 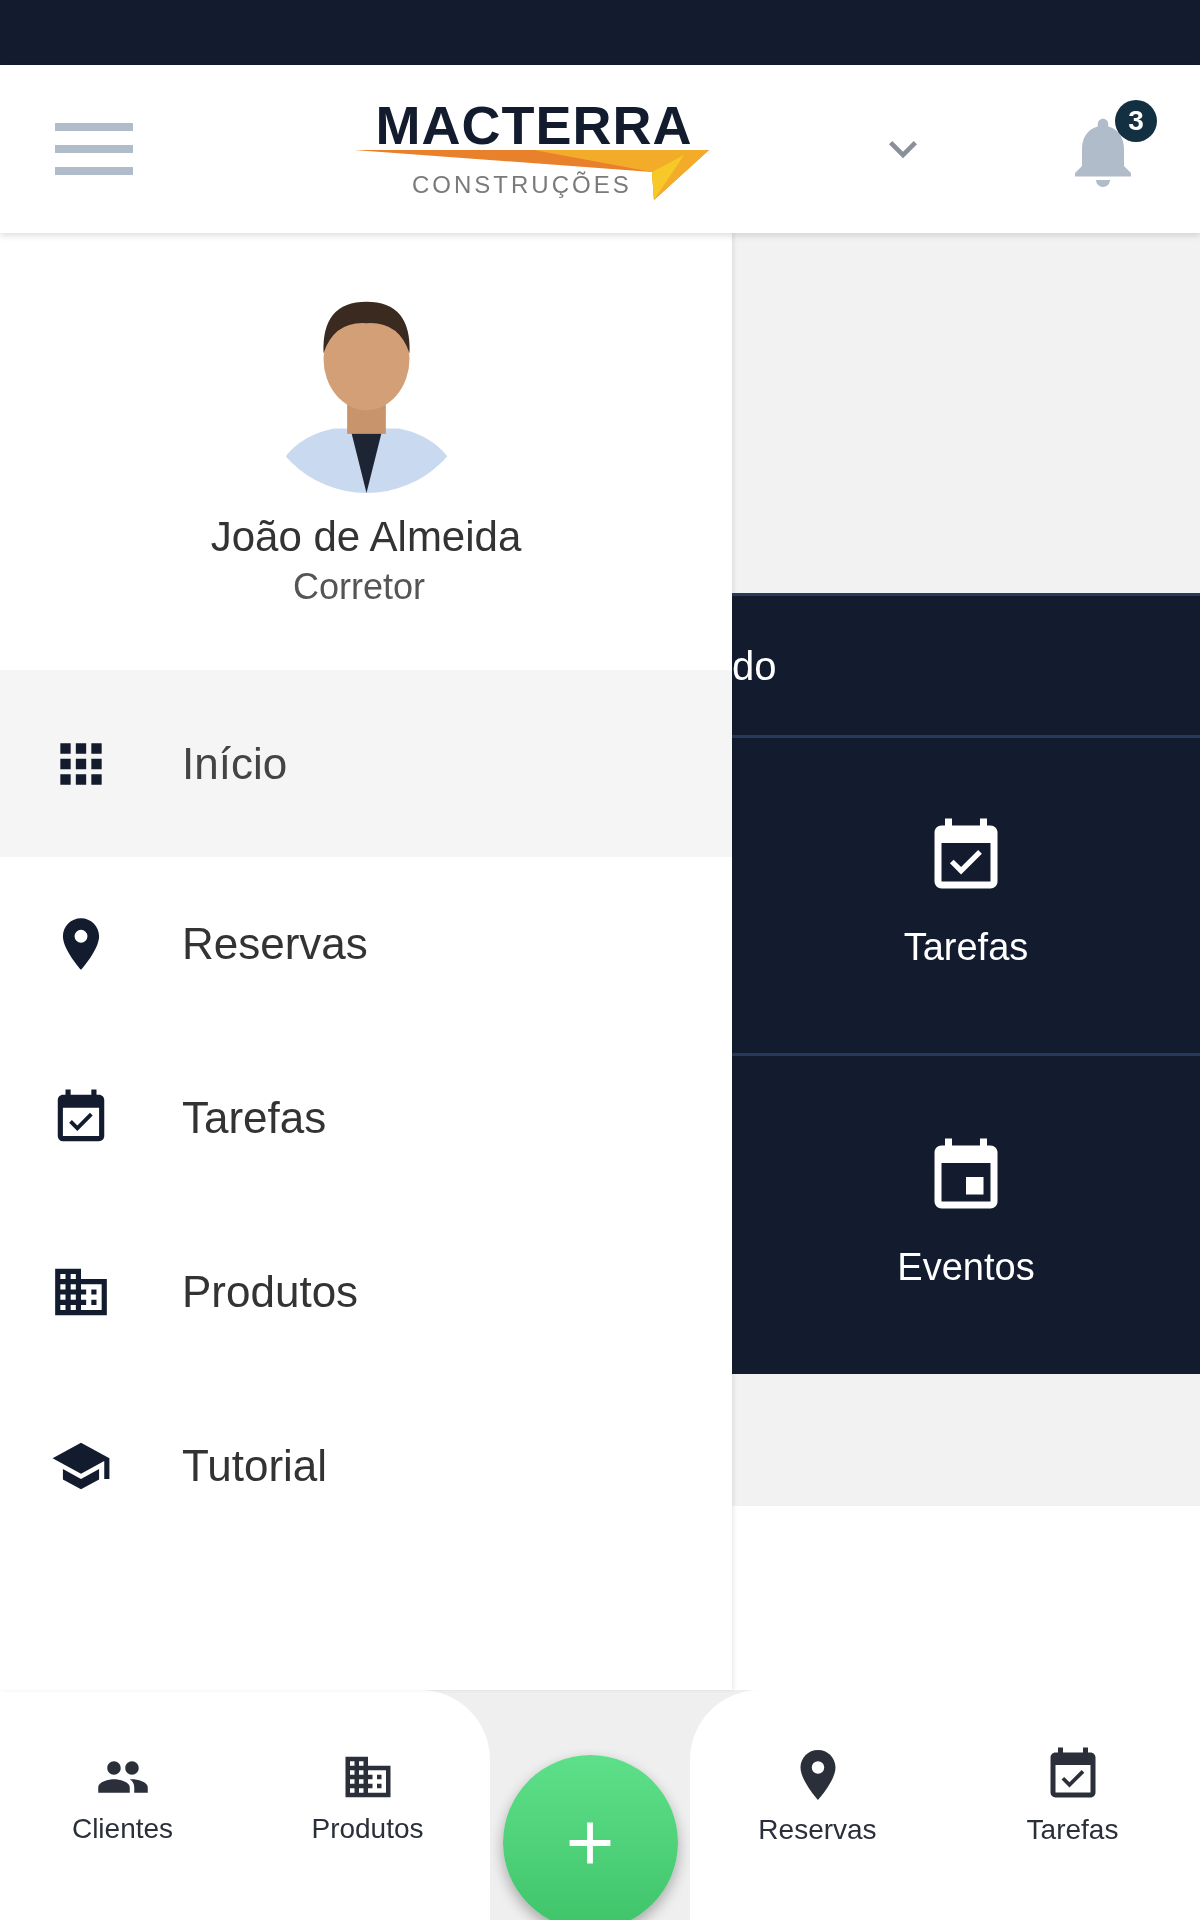 What do you see at coordinates (367, 1800) in the screenshot?
I see `bottom-nav-item: Produtos` at bounding box center [367, 1800].